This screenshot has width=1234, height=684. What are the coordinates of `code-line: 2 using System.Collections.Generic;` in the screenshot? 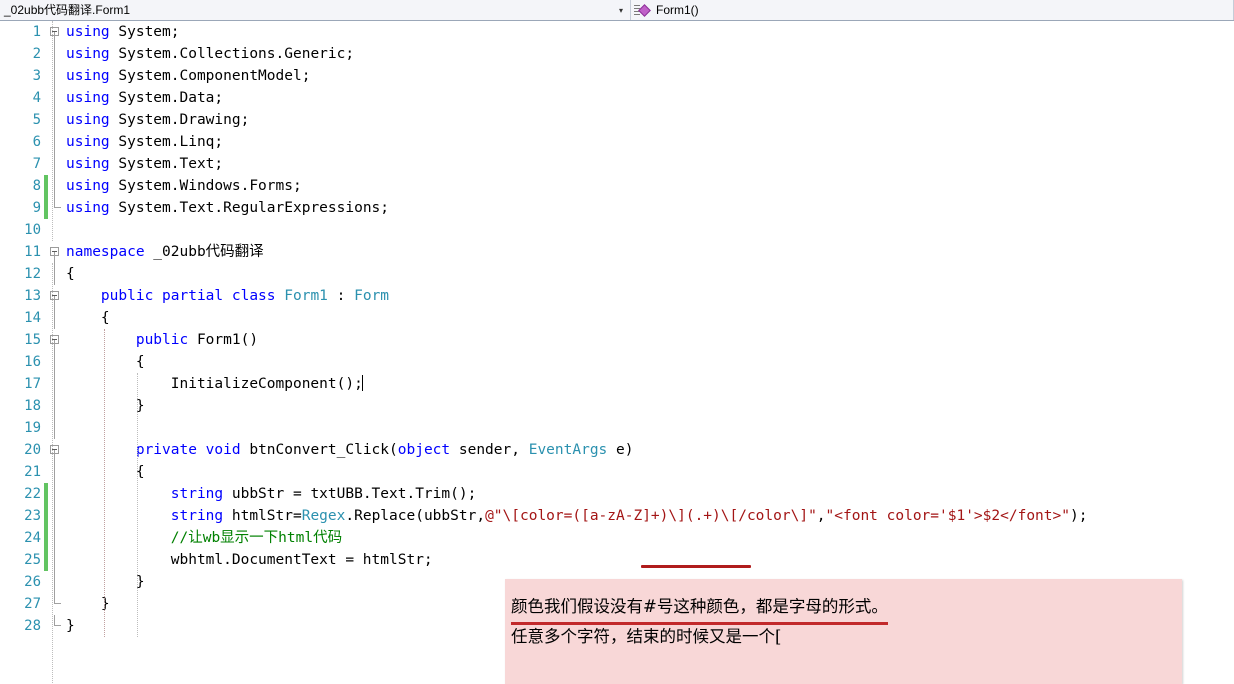 It's located at (617, 54).